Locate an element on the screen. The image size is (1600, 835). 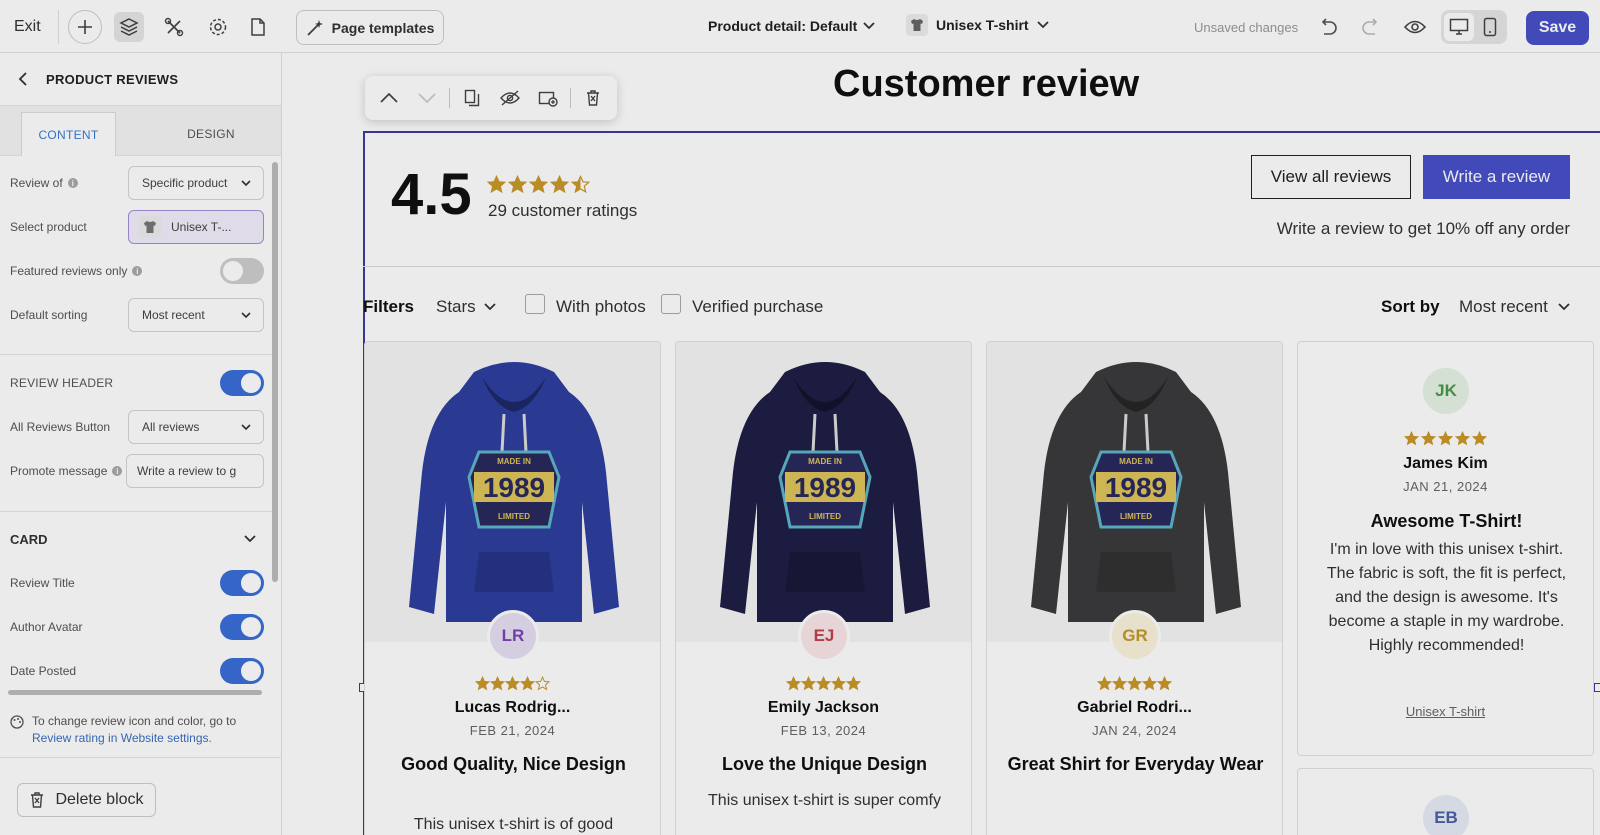
promote-message-text: Promote message is located at coordinates (59, 471).